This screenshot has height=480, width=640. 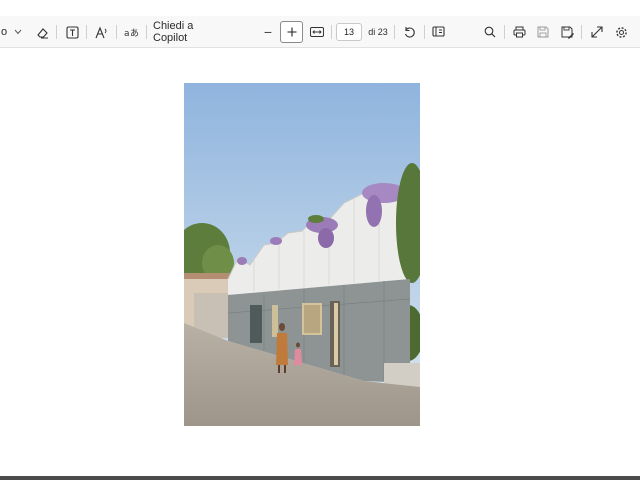 What do you see at coordinates (490, 32) in the screenshot?
I see `search-icon` at bounding box center [490, 32].